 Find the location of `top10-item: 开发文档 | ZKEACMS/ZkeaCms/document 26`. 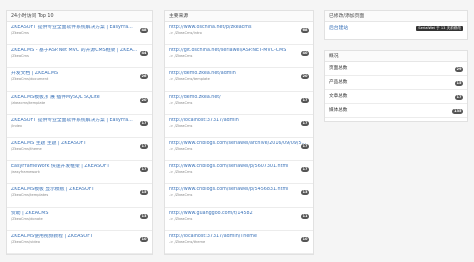

top10-item: 开发文档 | ZKEACMS/ZkeaCms/document 26 is located at coordinates (79, 80).